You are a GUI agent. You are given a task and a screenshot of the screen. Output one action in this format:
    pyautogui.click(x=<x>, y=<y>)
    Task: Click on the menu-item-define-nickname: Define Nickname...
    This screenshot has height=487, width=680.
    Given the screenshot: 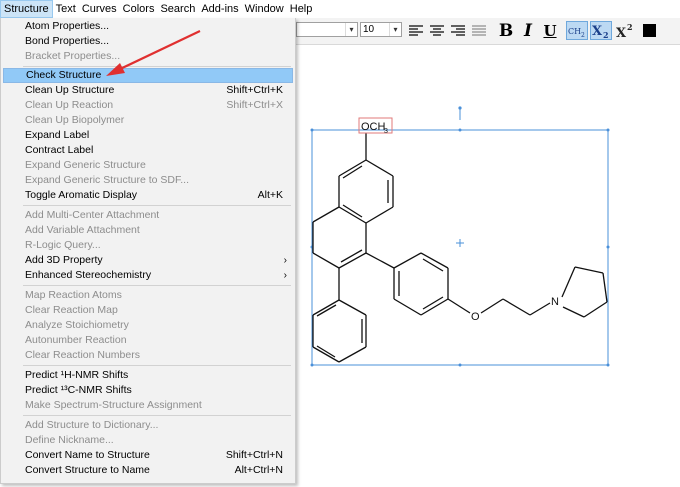 What is the action you would take?
    pyautogui.click(x=148, y=440)
    